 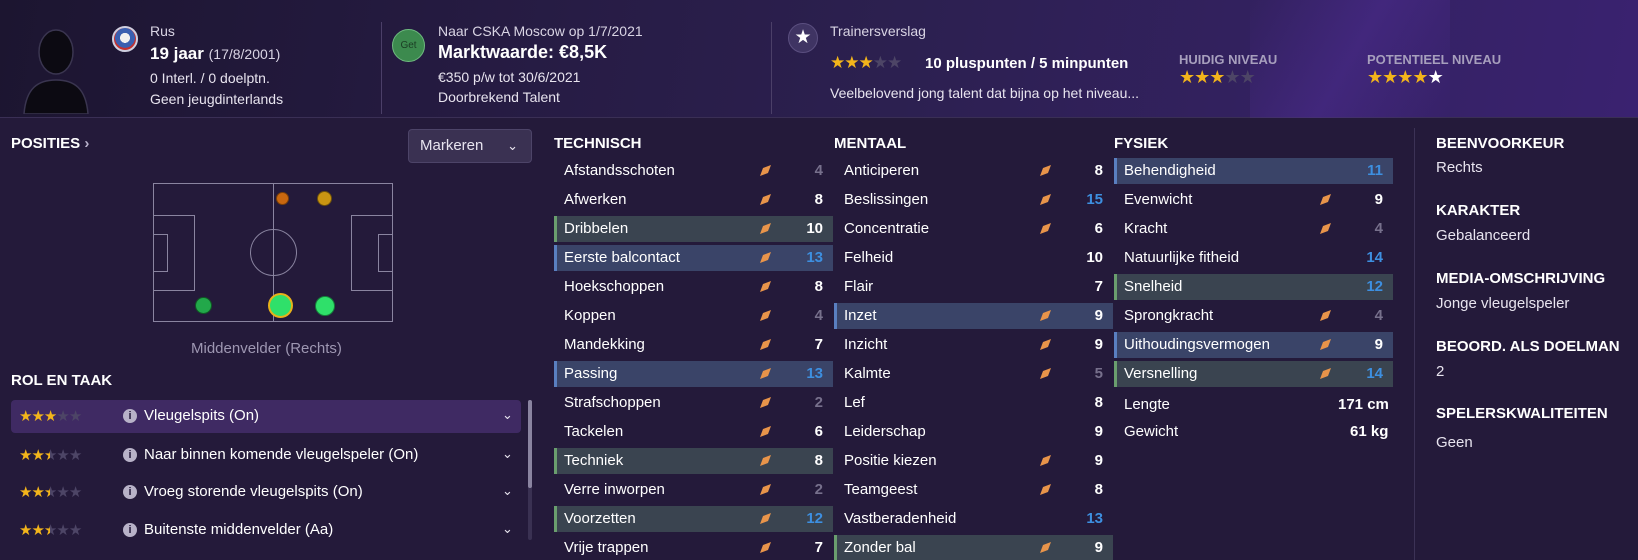 I want to click on attribute-row: Vastberadenheid 13, so click(x=973, y=519).